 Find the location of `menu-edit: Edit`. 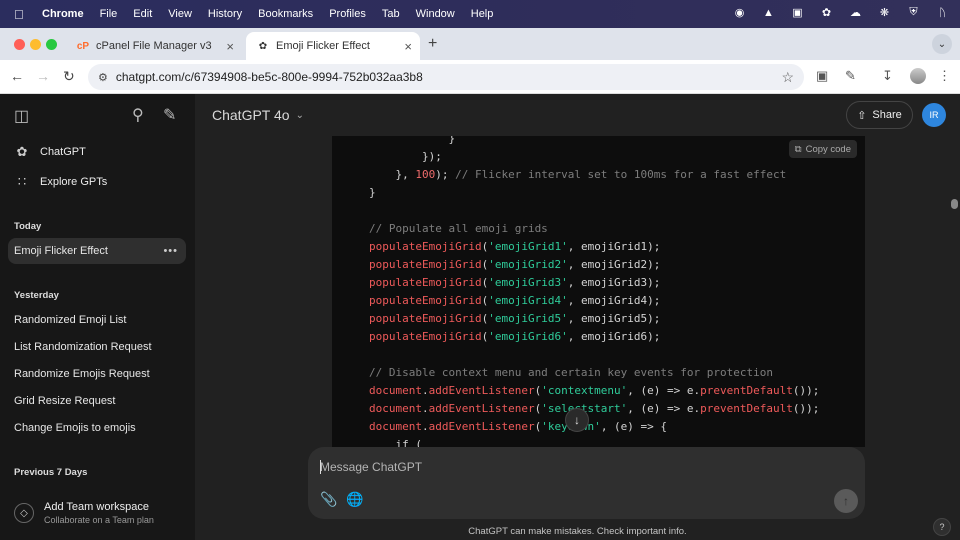

menu-edit: Edit is located at coordinates (142, 14).